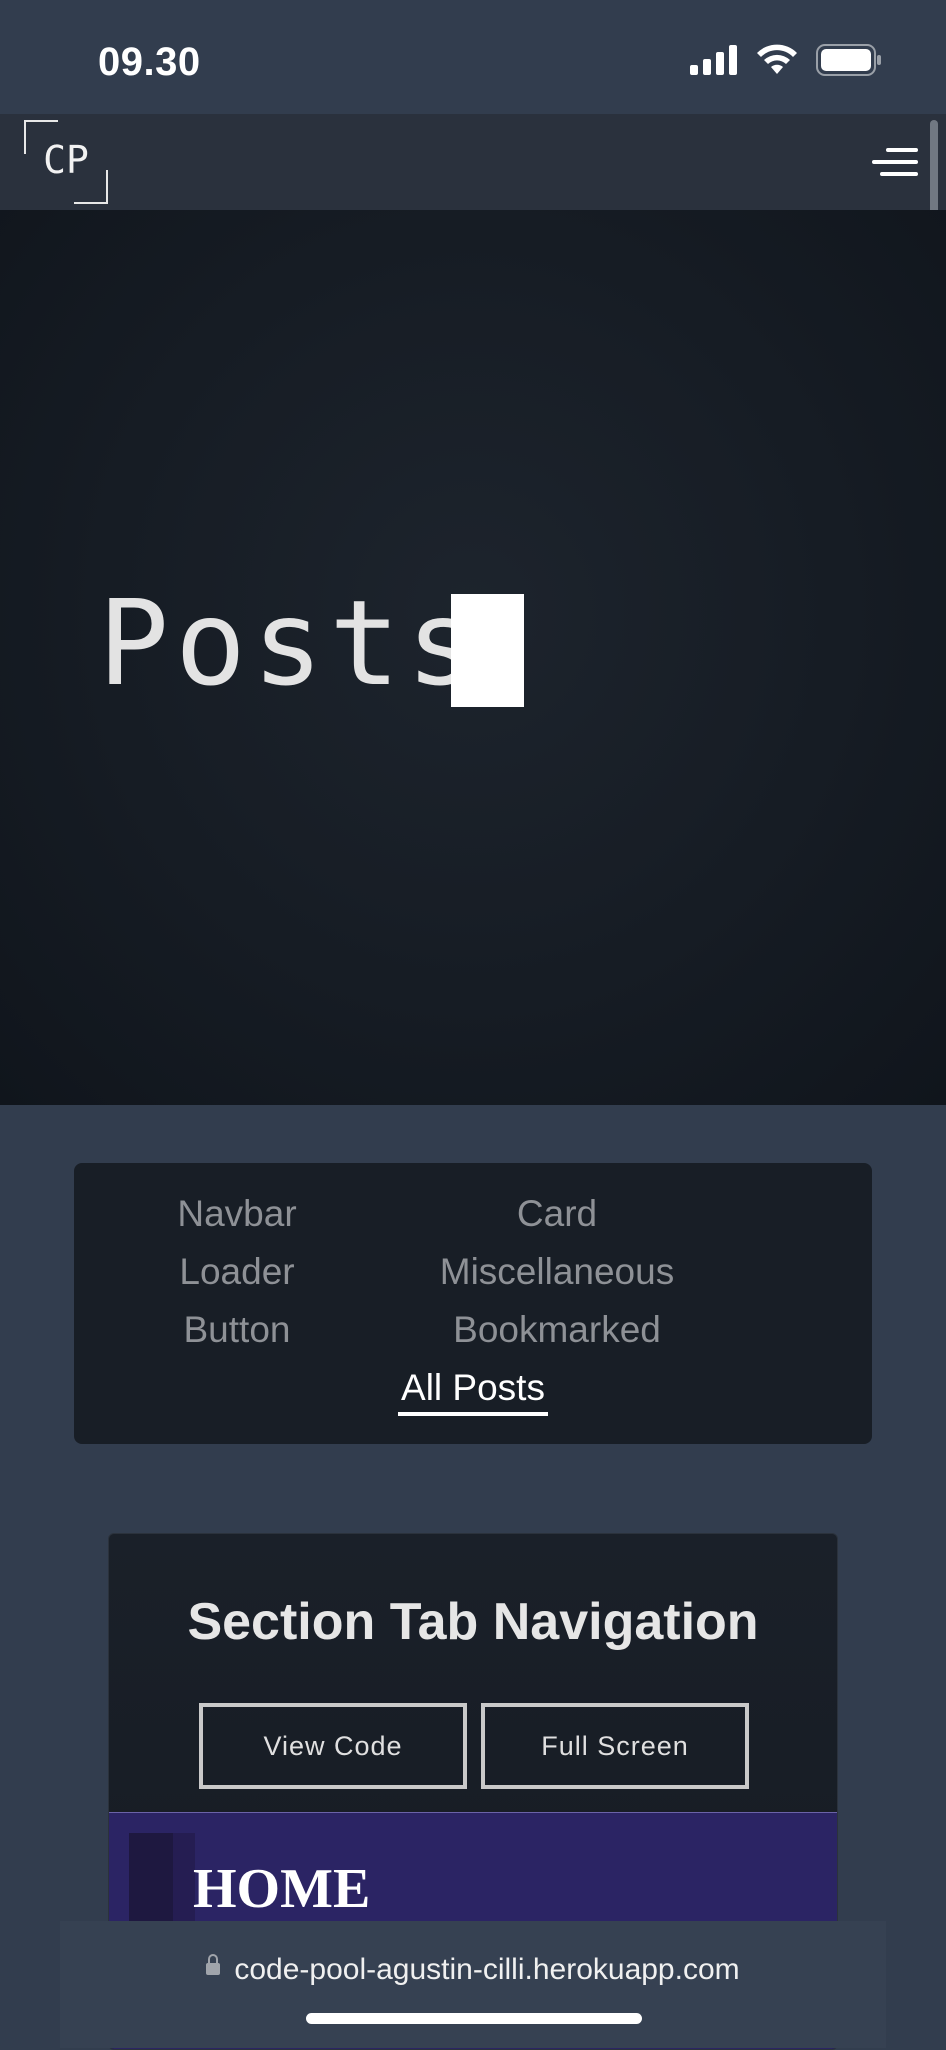  Describe the element at coordinates (282, 1889) in the screenshot. I see `preview-home-text: HOME` at that location.